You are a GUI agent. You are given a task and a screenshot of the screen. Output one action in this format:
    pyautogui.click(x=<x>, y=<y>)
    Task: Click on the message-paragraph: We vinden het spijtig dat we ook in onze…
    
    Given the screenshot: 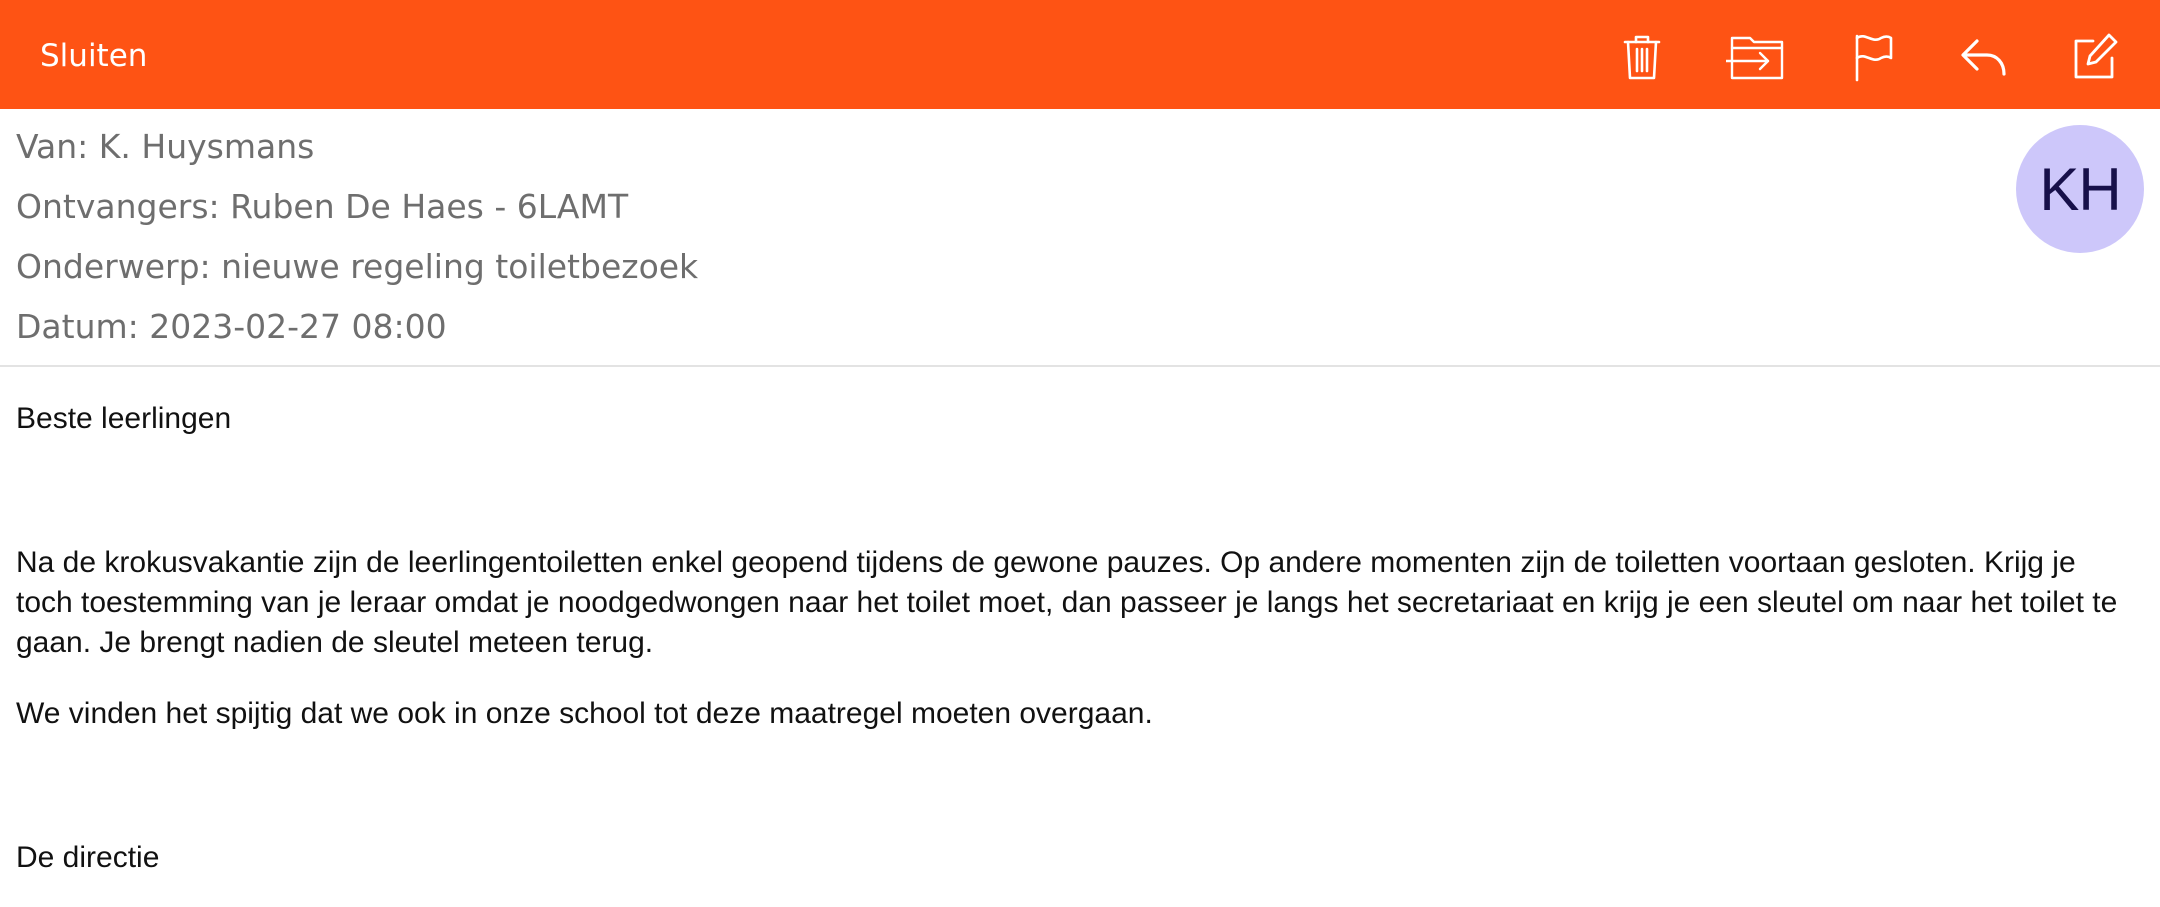 What is the action you would take?
    pyautogui.click(x=584, y=713)
    